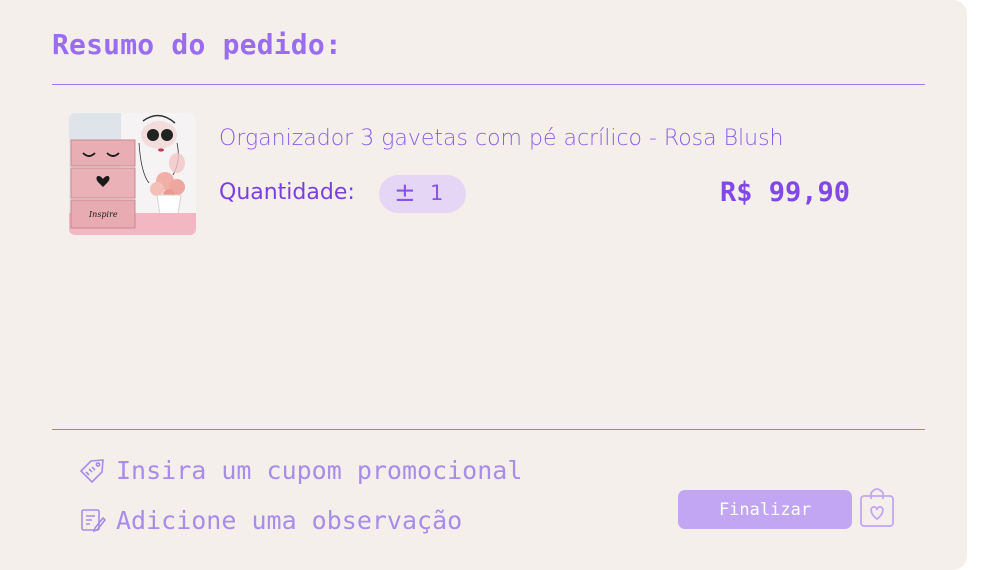 Image resolution: width=992 pixels, height=570 pixels. I want to click on quantity-stepper: ± 1, so click(422, 194).